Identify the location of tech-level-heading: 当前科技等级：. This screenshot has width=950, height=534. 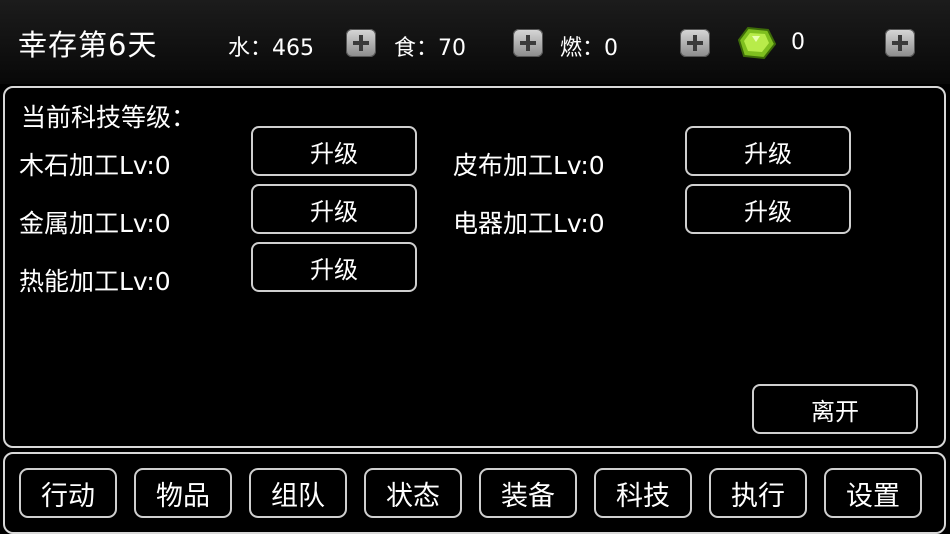
(109, 117).